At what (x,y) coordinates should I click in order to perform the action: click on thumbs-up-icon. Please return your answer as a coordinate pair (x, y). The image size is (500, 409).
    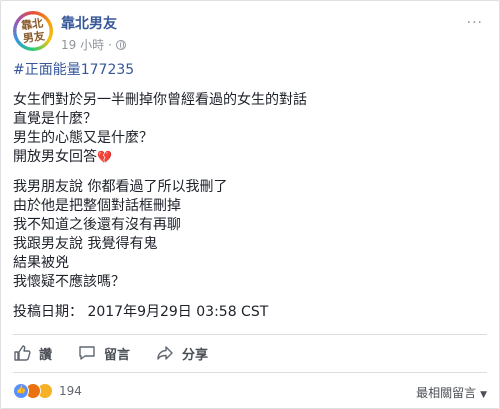
    Looking at the image, I should click on (22, 353).